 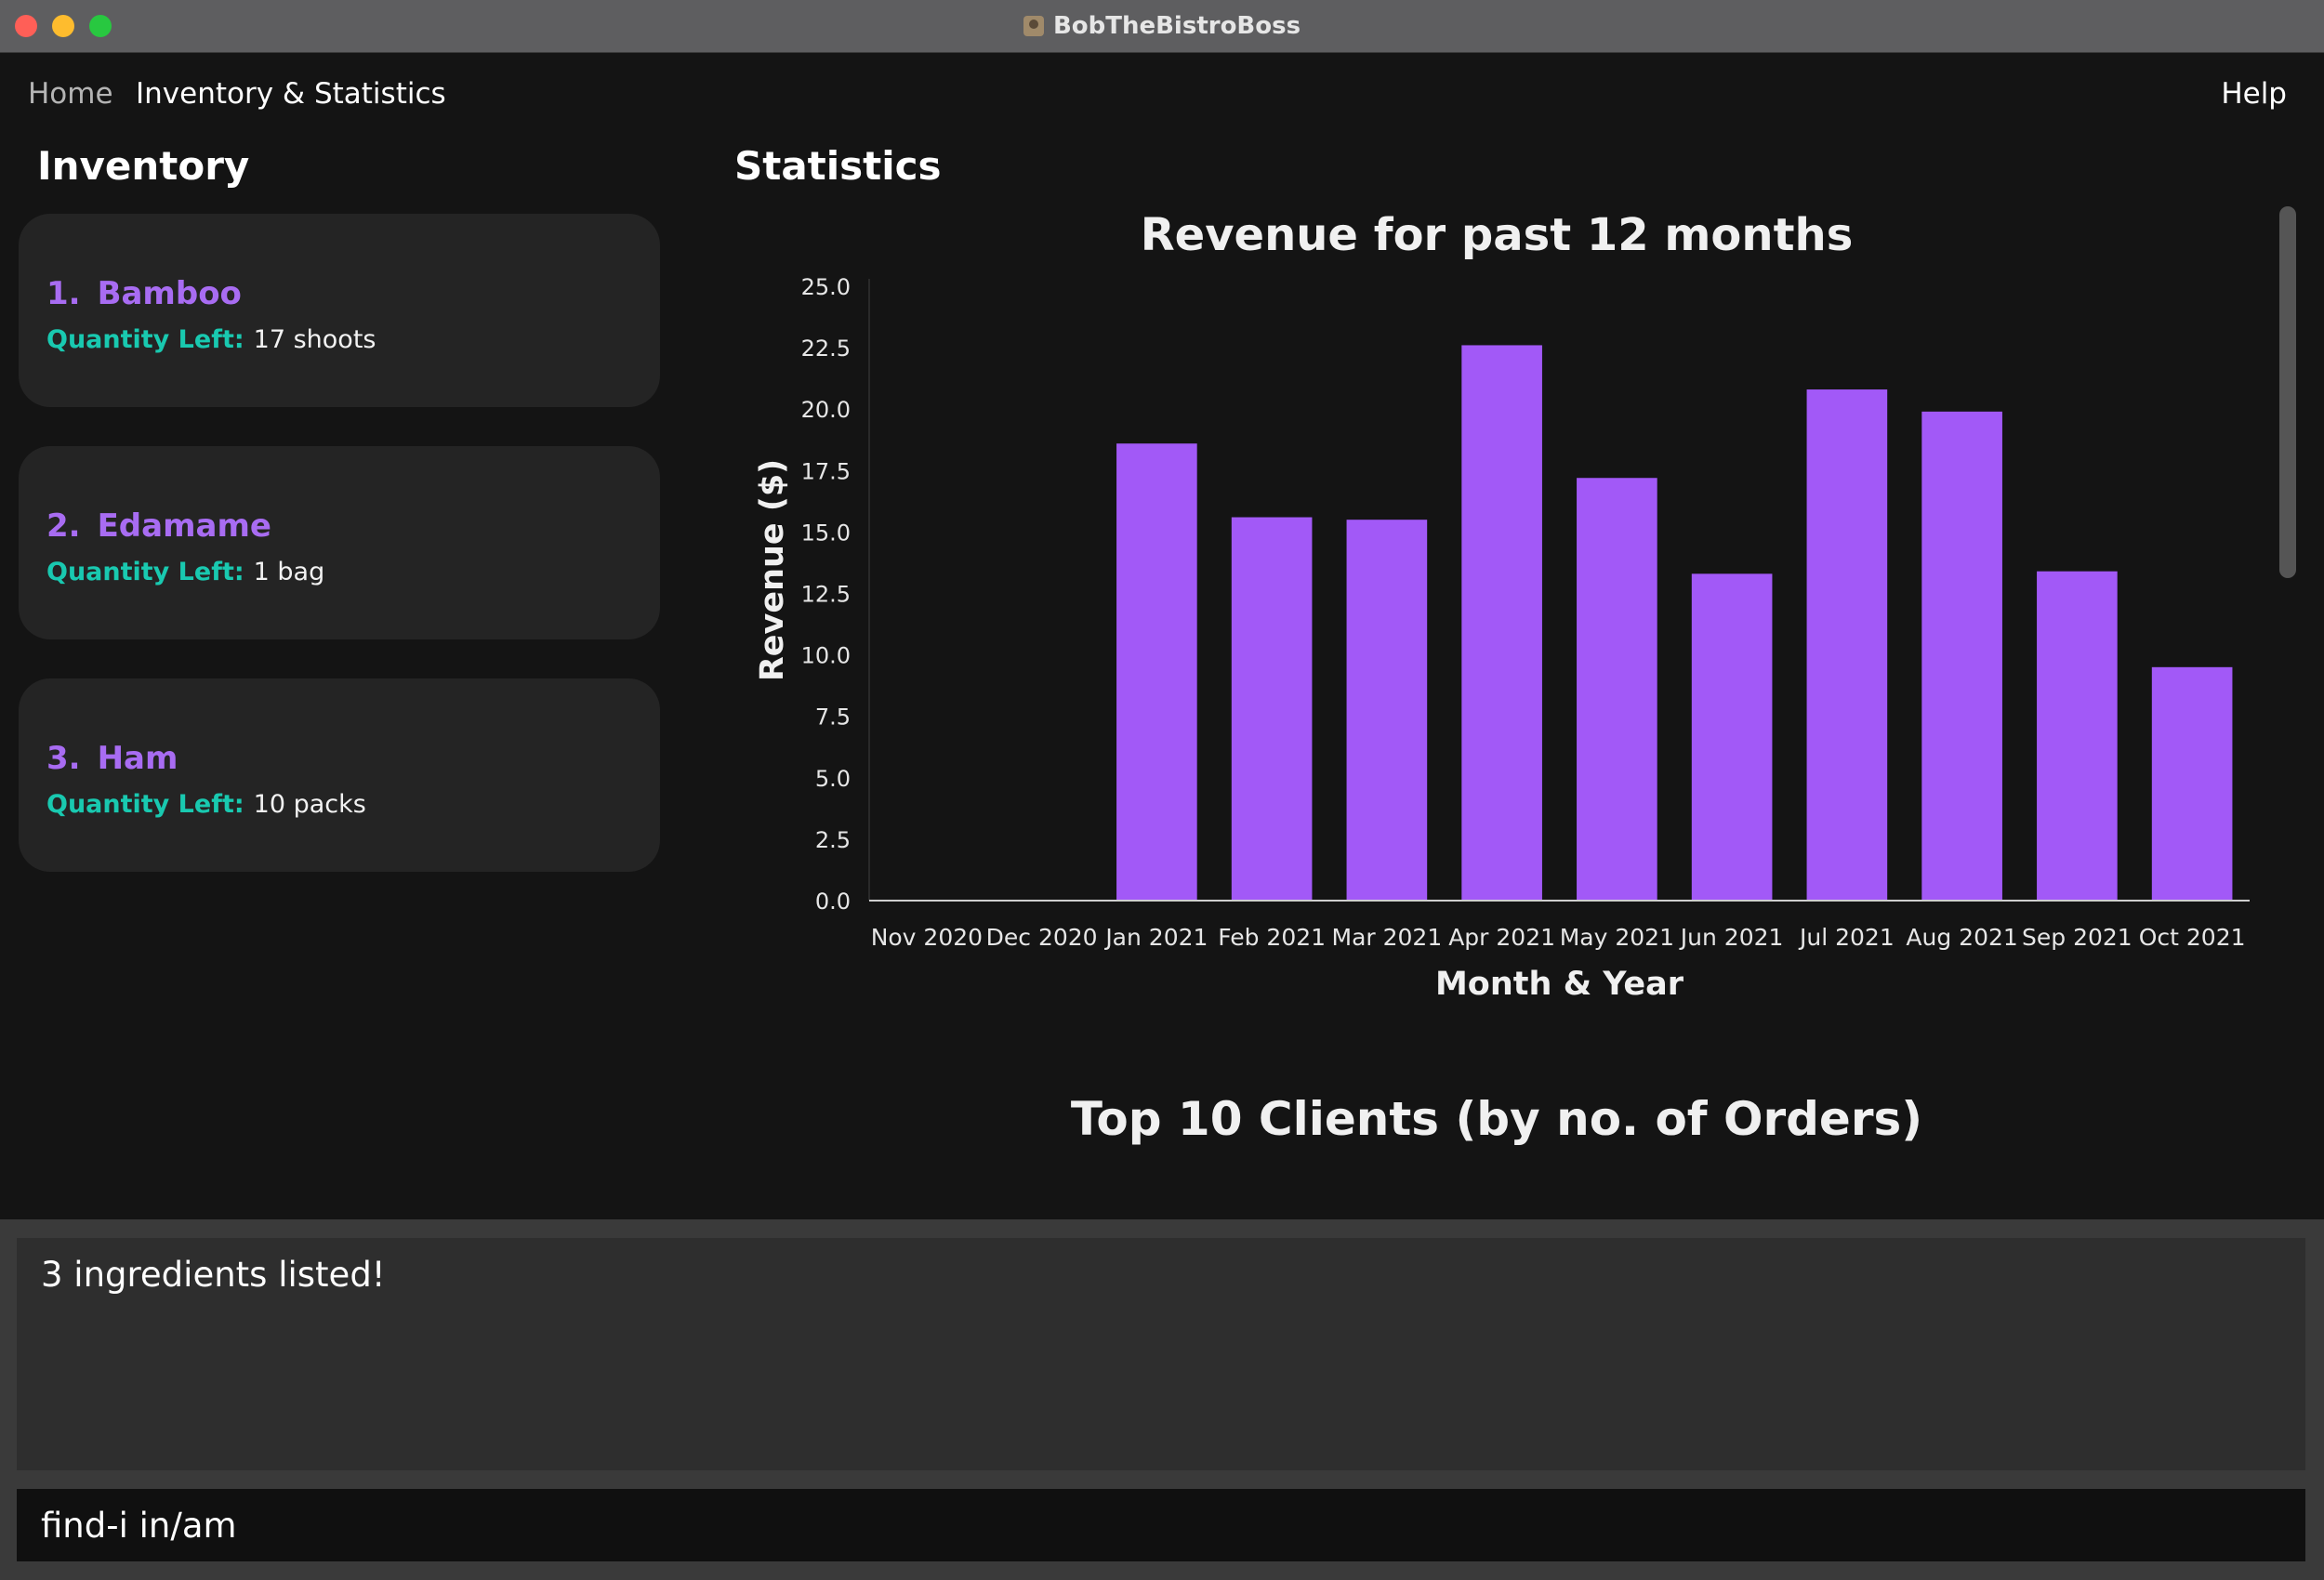 I want to click on y-tick-label: 7.5, so click(x=833, y=717).